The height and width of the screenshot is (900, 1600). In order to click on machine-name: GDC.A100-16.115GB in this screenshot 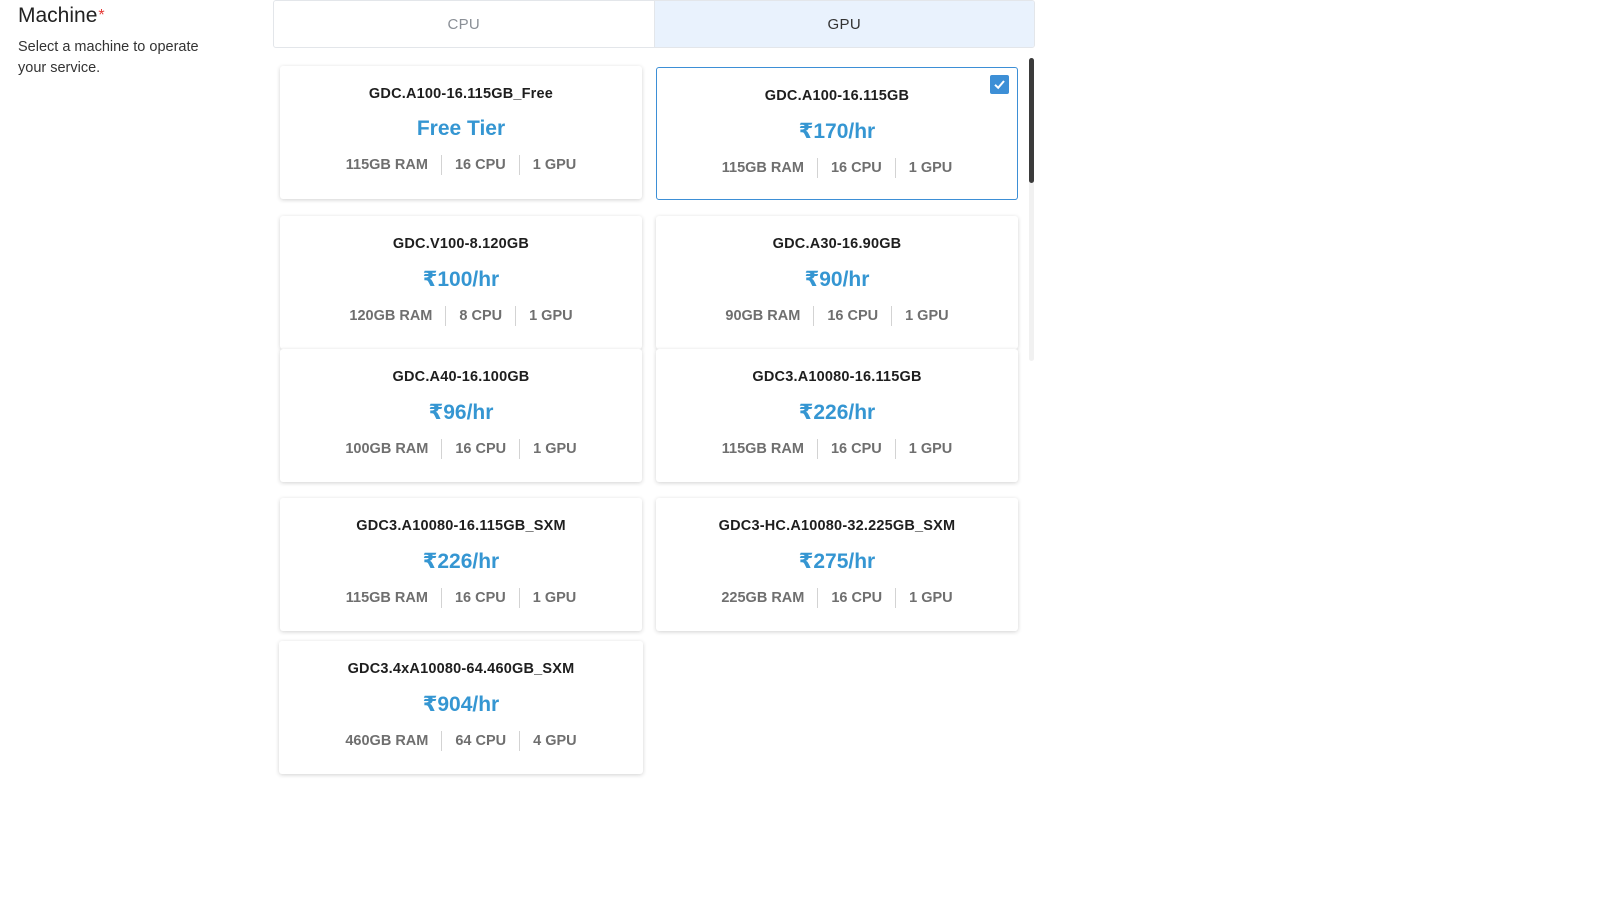, I will do `click(837, 96)`.